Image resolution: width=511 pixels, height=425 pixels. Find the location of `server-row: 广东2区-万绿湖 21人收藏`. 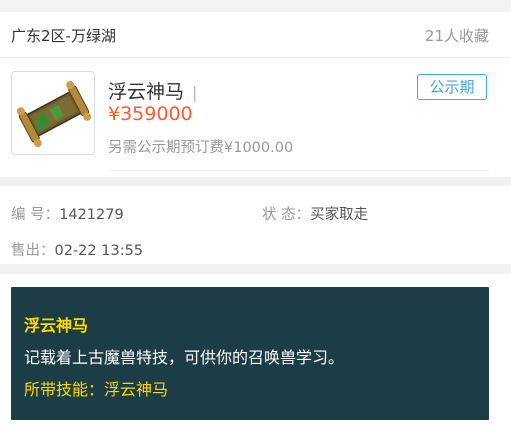

server-row: 广东2区-万绿湖 21人收藏 is located at coordinates (255, 35).